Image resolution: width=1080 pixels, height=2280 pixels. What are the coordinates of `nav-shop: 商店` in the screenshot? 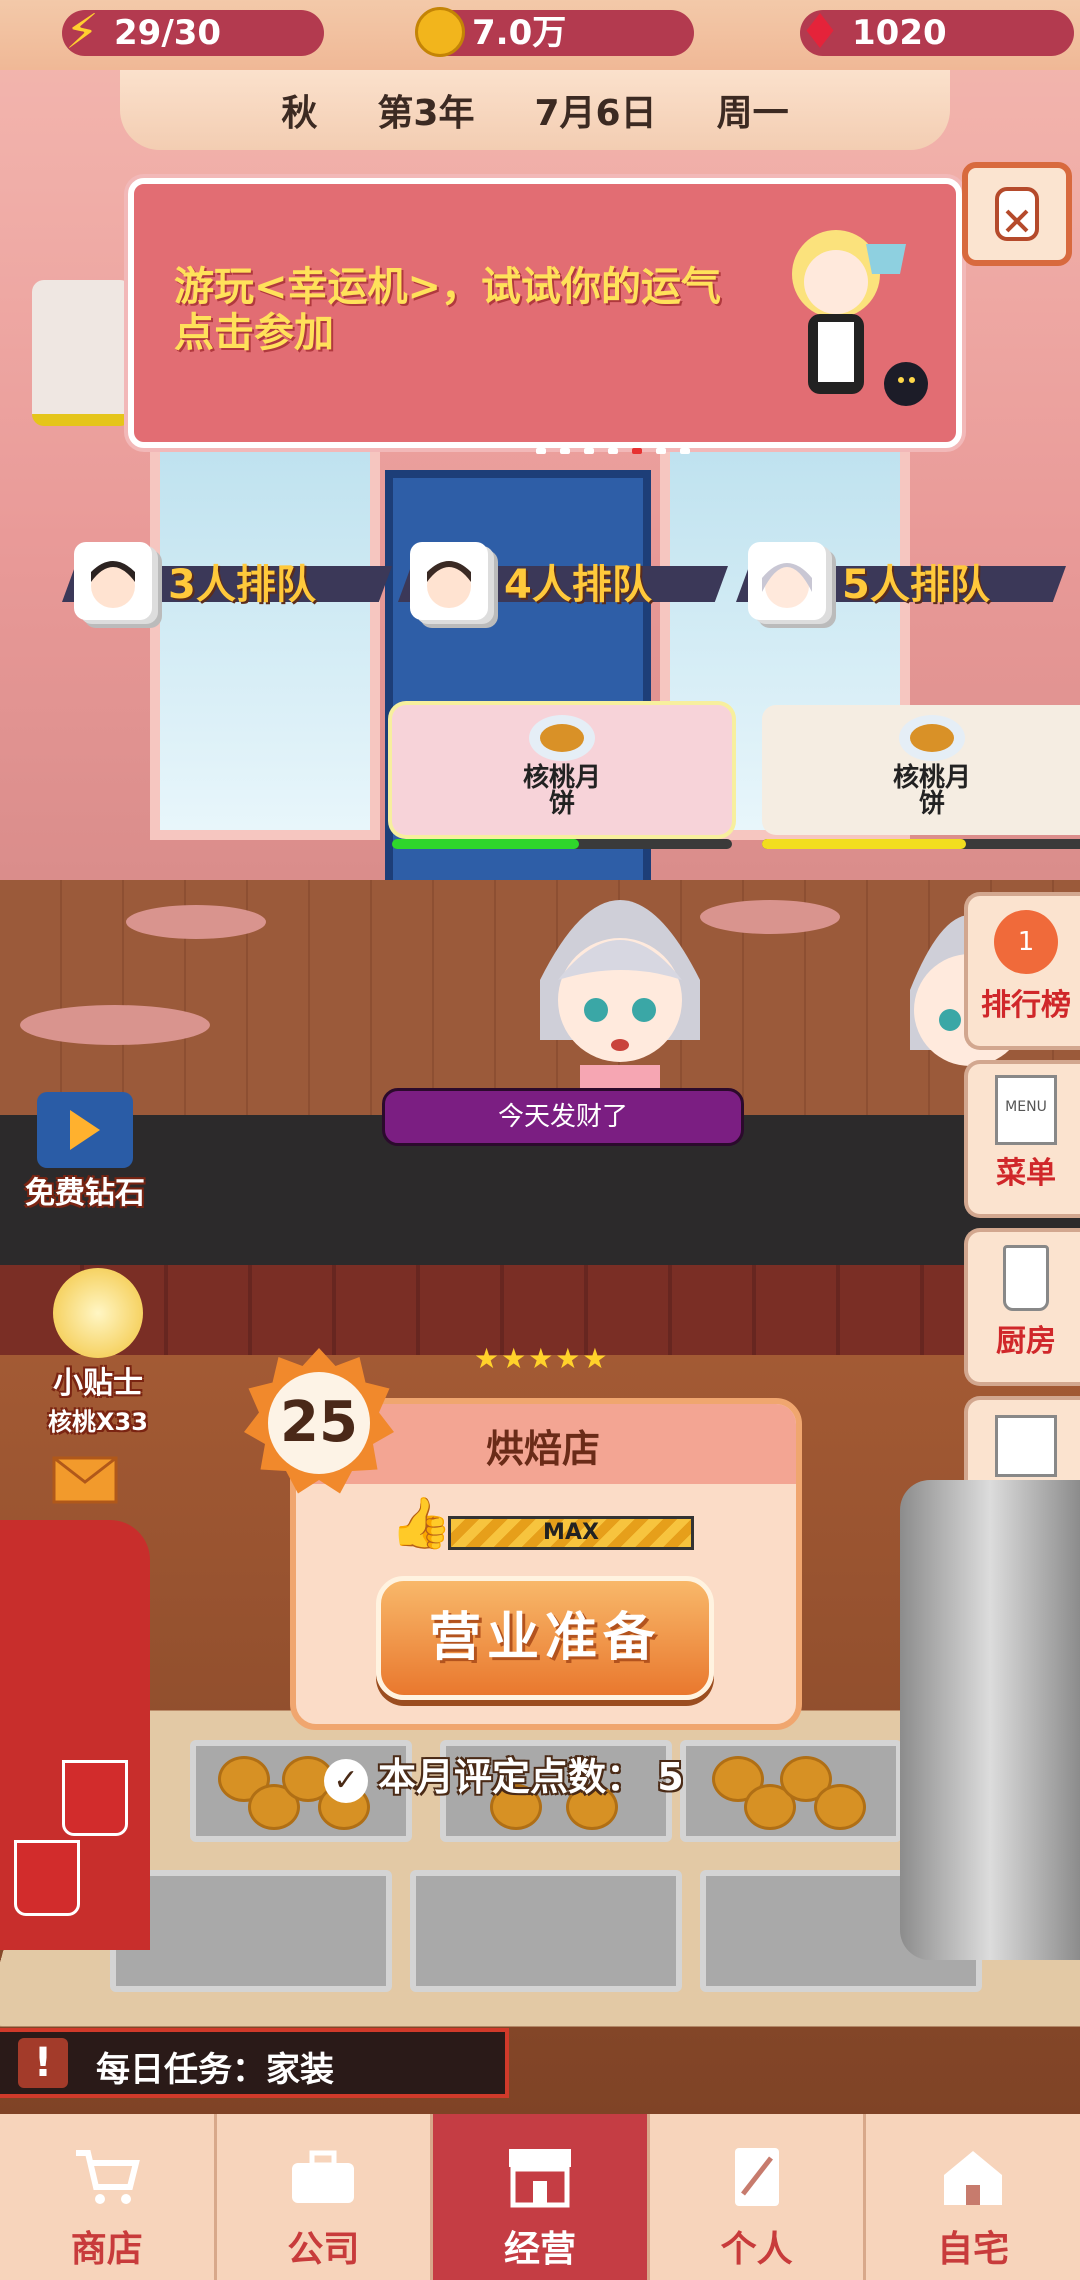 It's located at (108, 2197).